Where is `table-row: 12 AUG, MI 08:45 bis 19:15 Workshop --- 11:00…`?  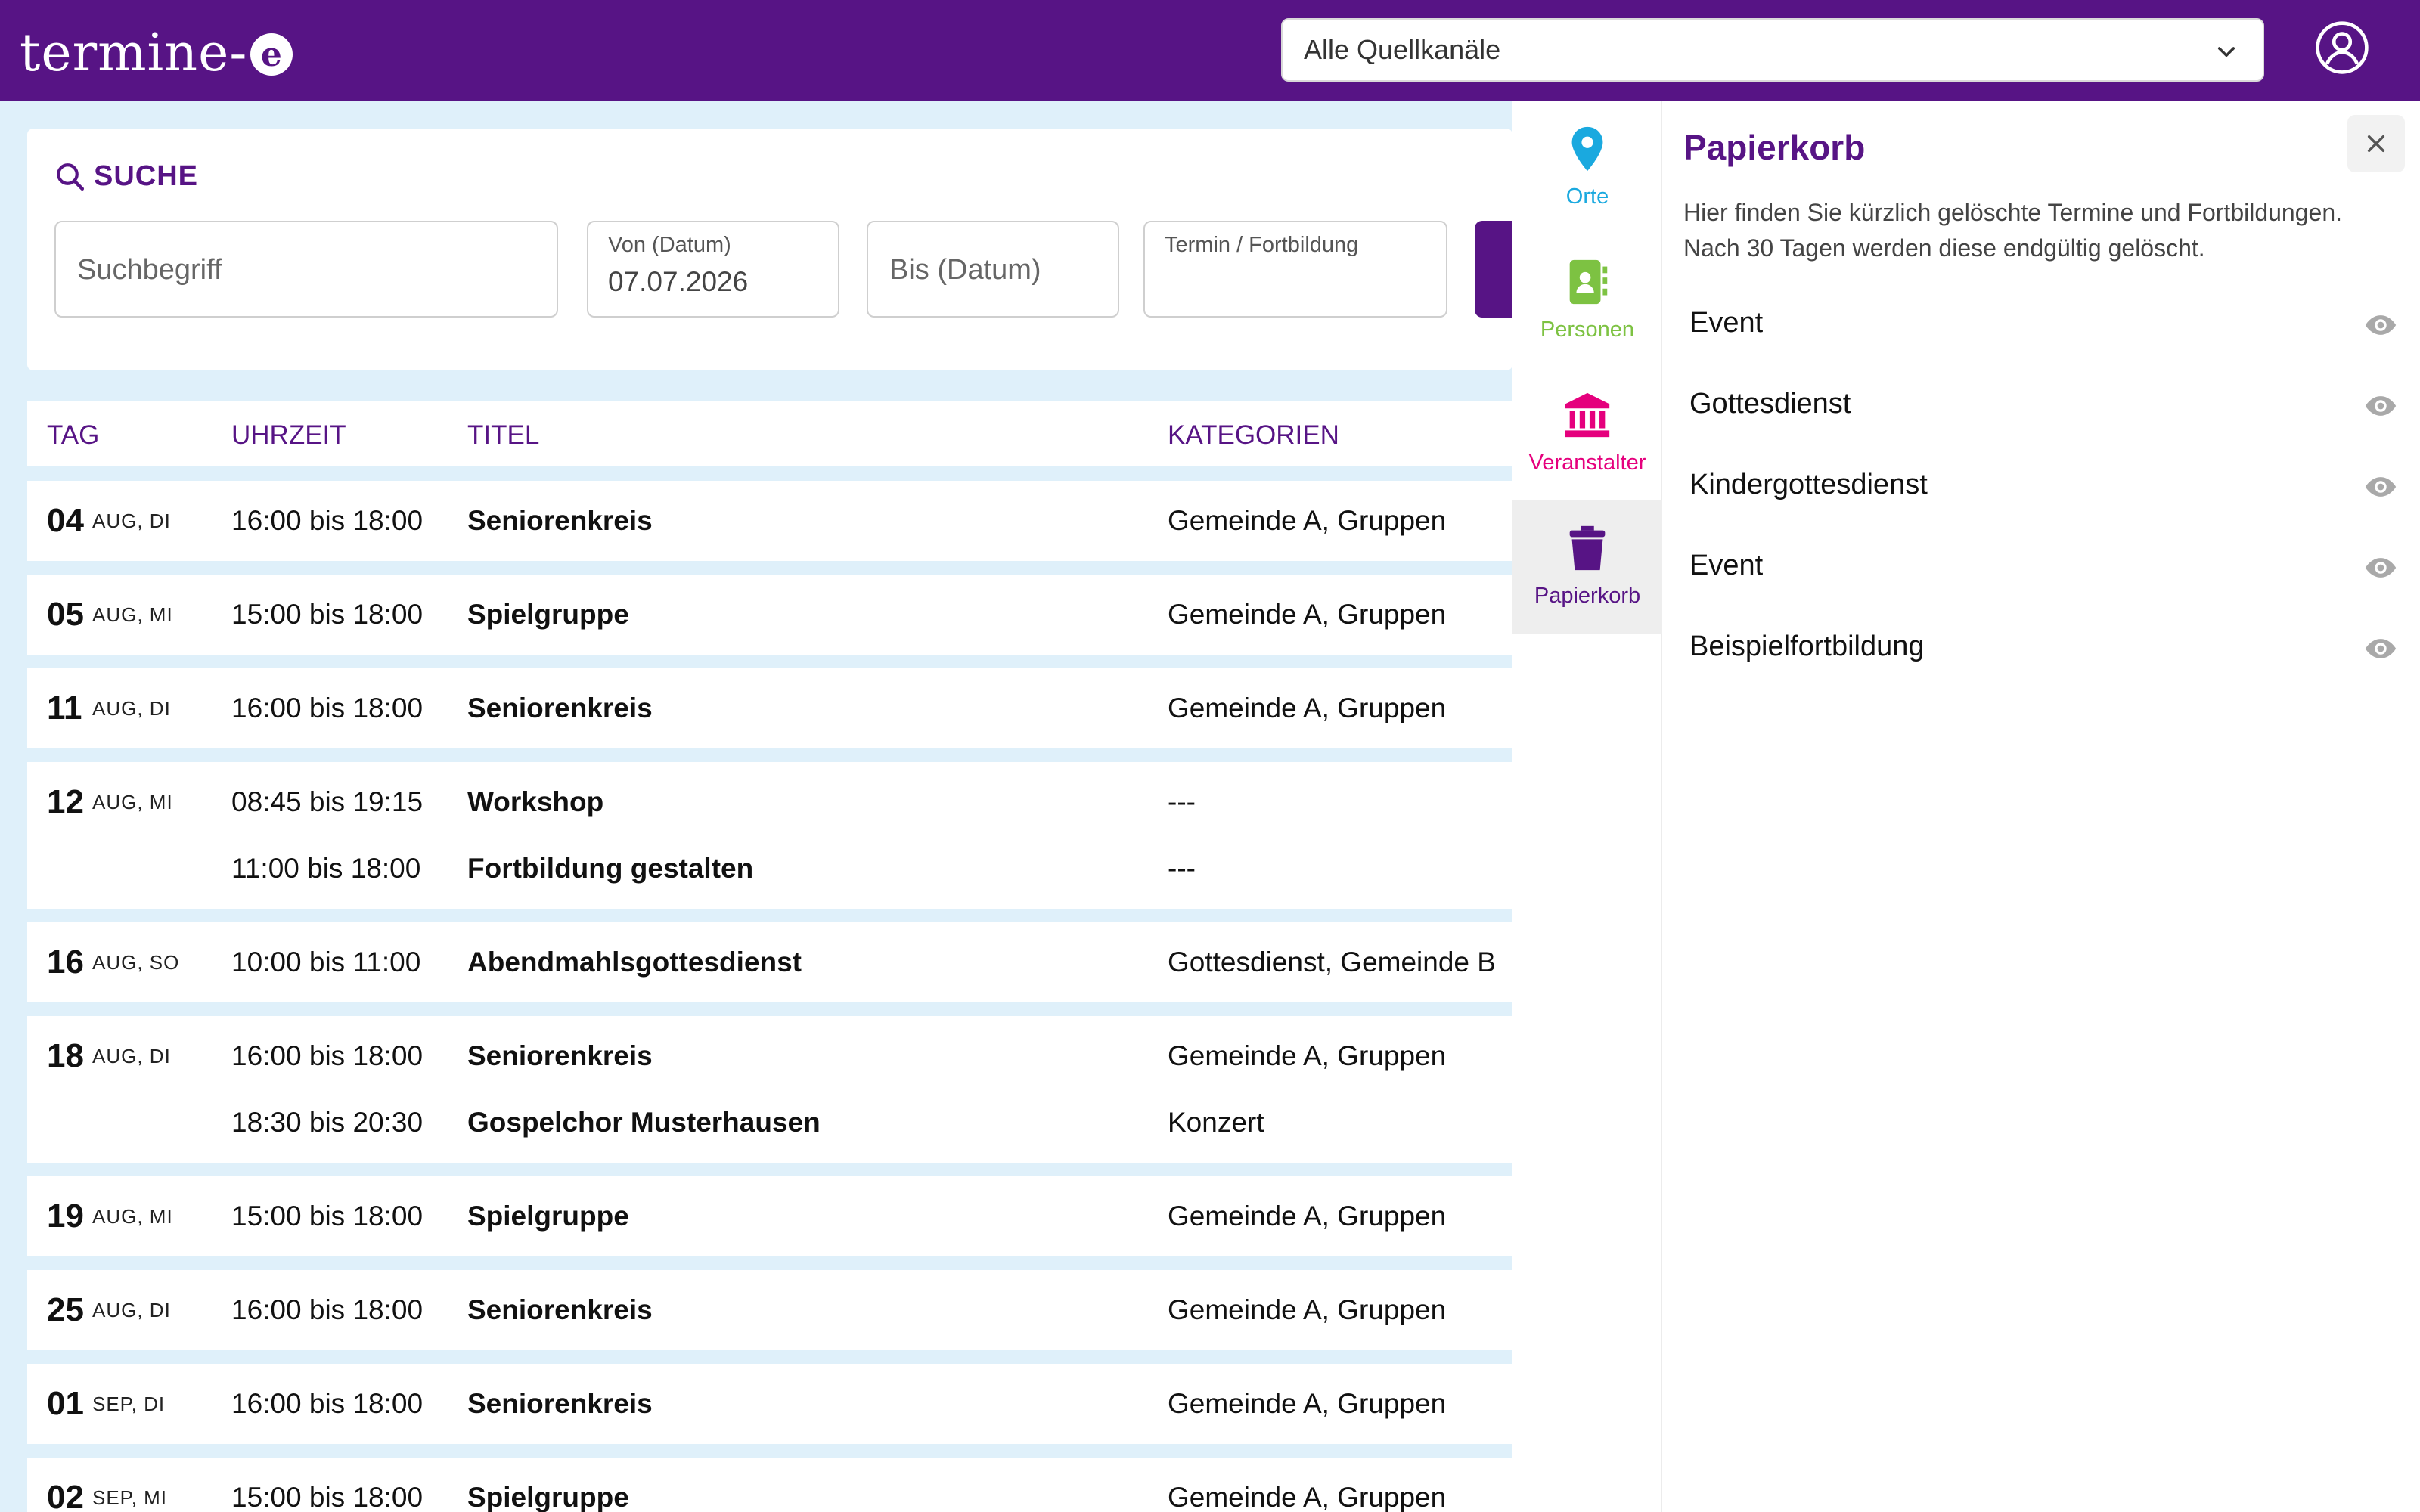
table-row: 12 AUG, MI 08:45 bis 19:15 Workshop --- 11:00… is located at coordinates (769, 835).